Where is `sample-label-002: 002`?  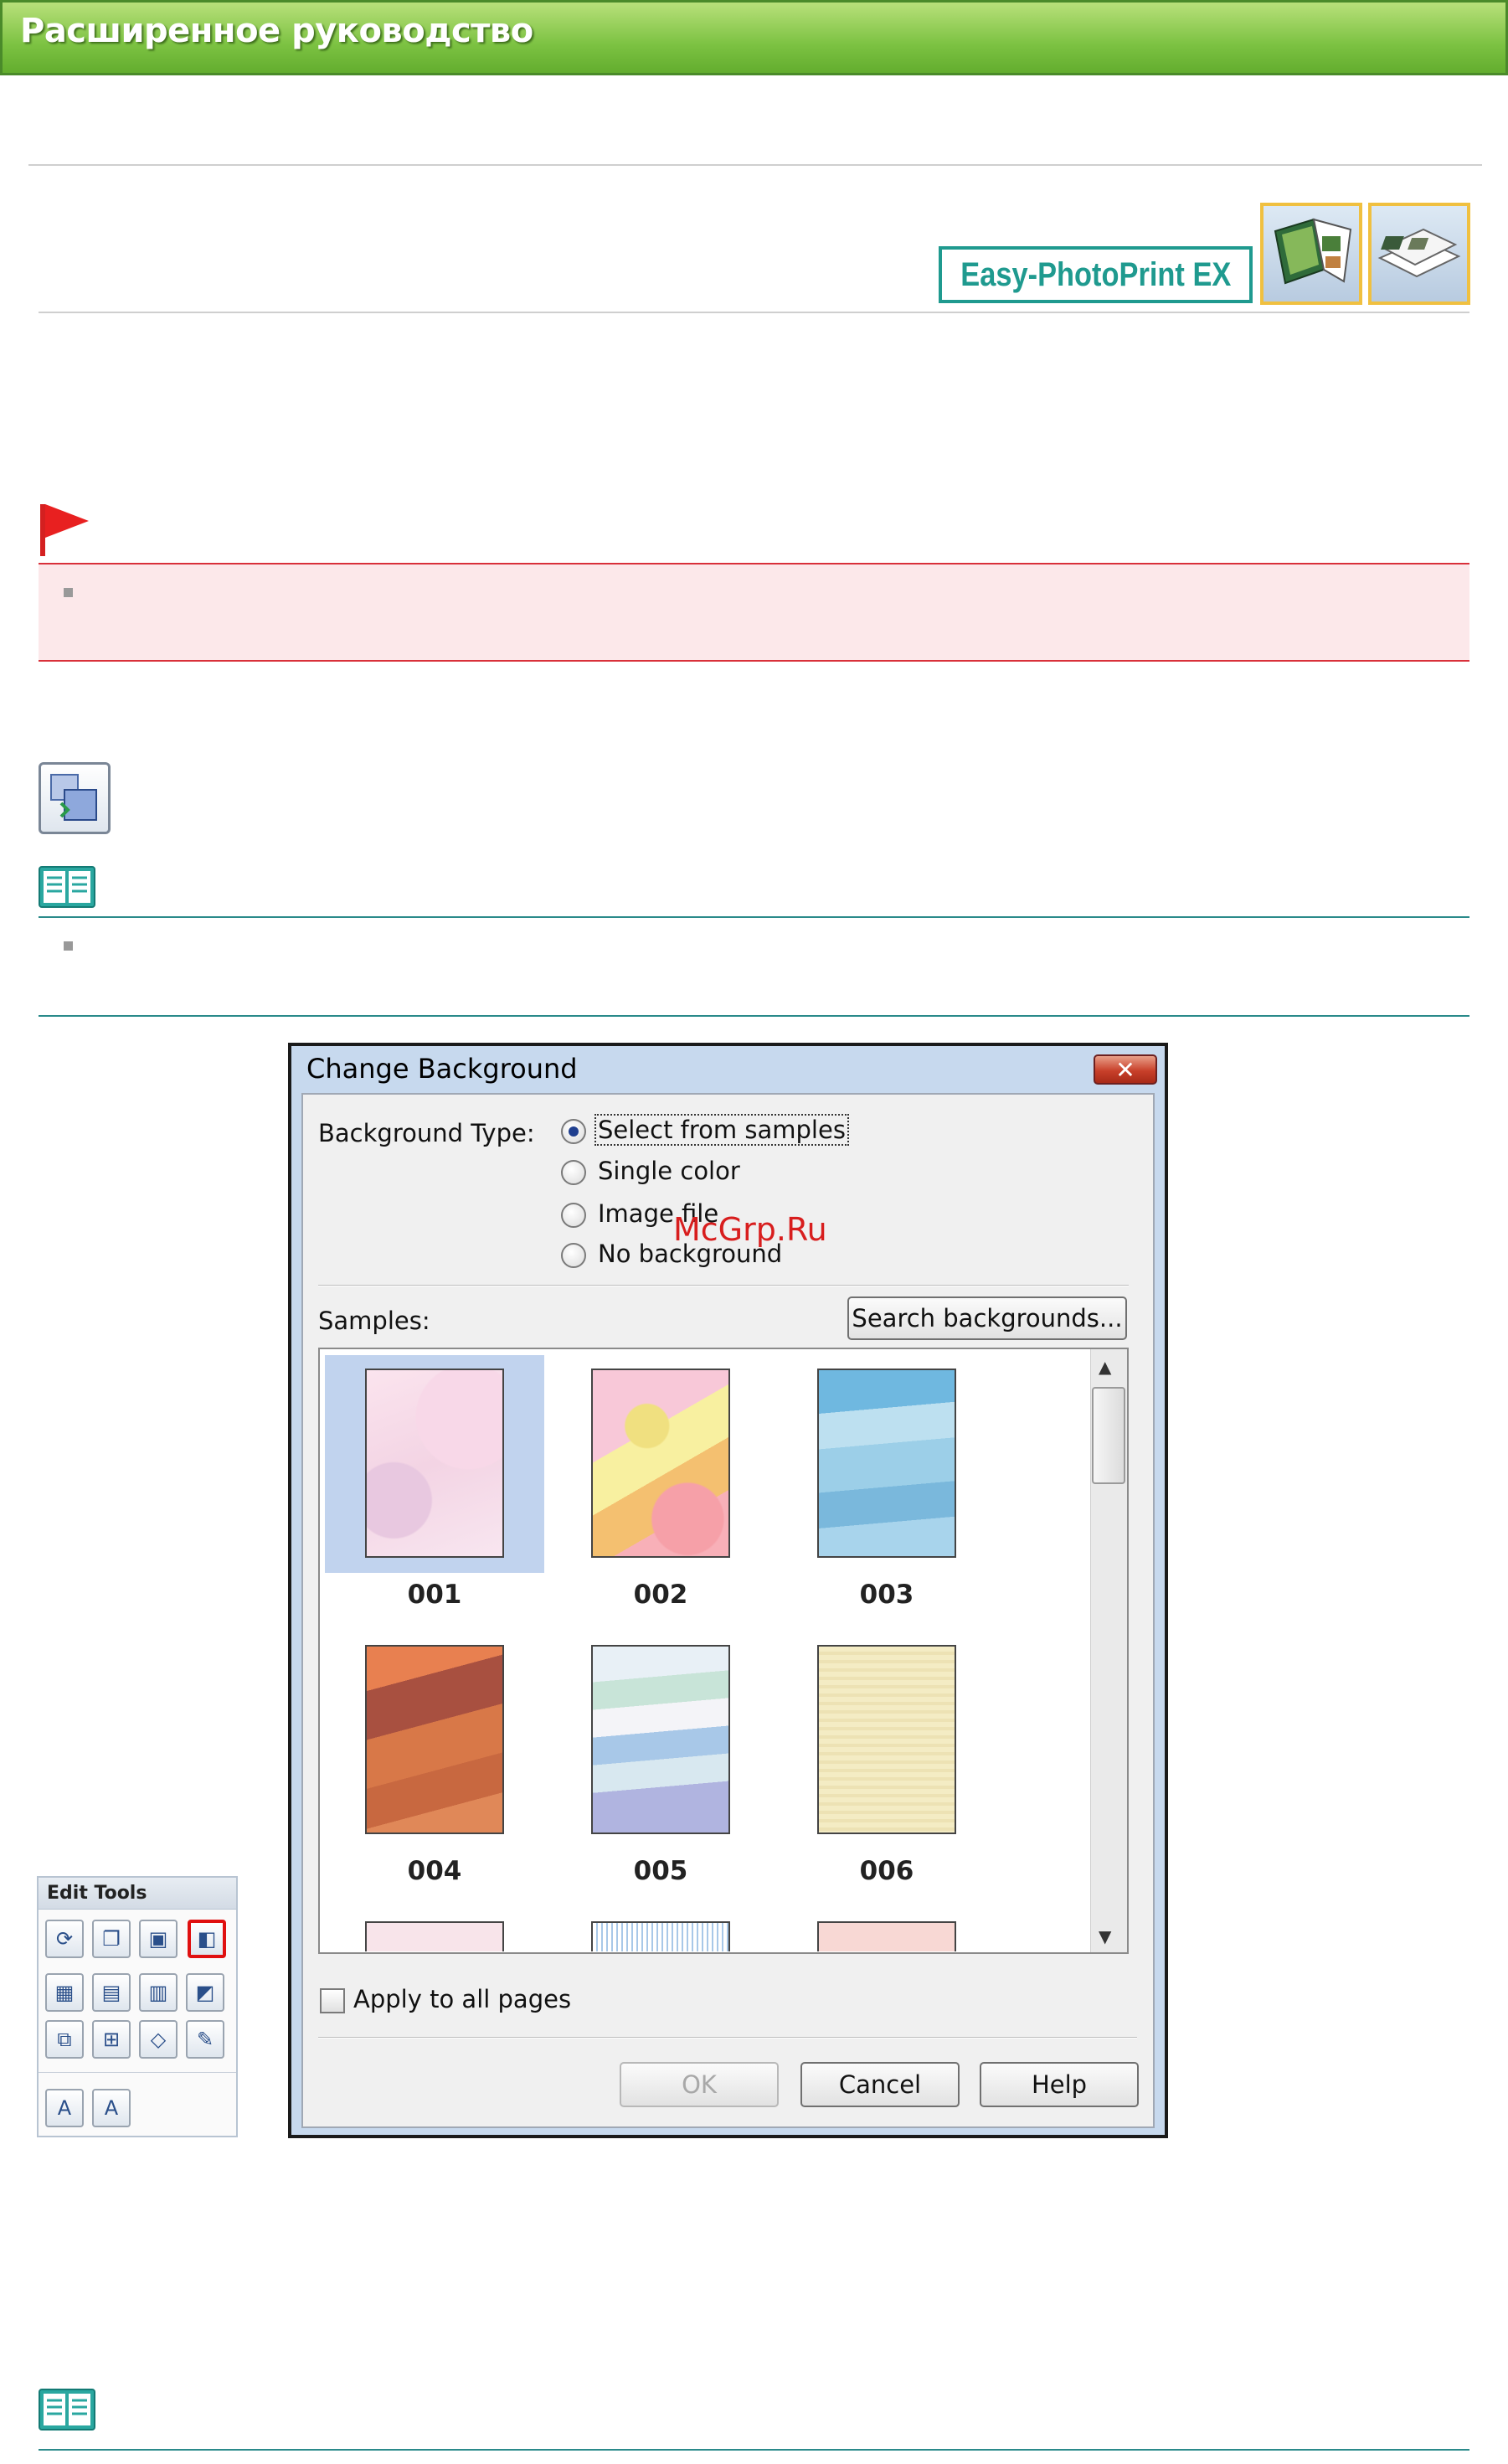 sample-label-002: 002 is located at coordinates (661, 1595).